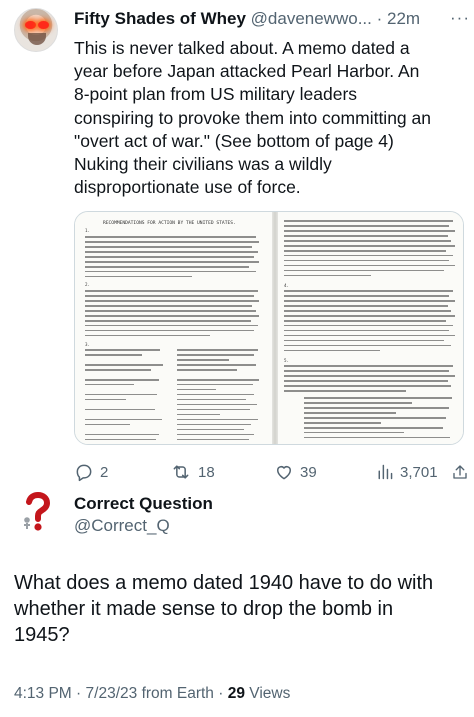 Image resolution: width=474 pixels, height=717 pixels. I want to click on view-count: 3,701, so click(419, 472).